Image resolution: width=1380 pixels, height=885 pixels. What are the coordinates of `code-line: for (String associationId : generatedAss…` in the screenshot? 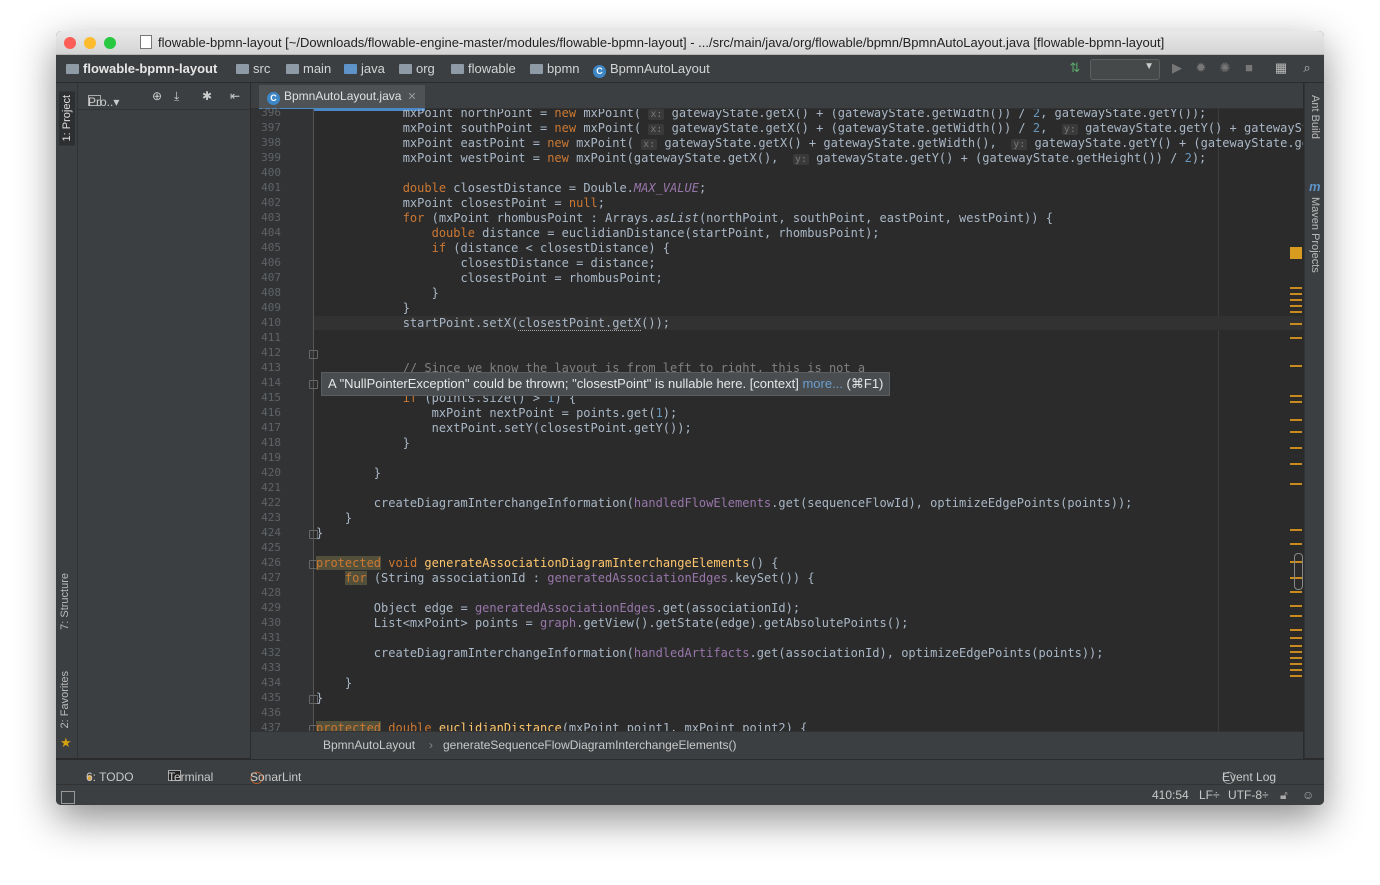 It's located at (564, 578).